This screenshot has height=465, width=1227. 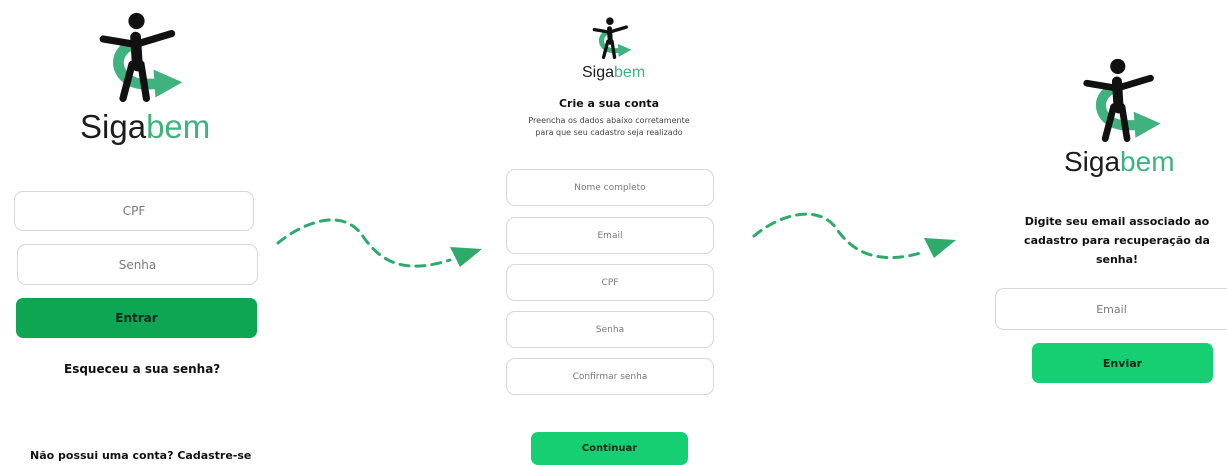 What do you see at coordinates (609, 448) in the screenshot?
I see `continue-button: Continuar` at bounding box center [609, 448].